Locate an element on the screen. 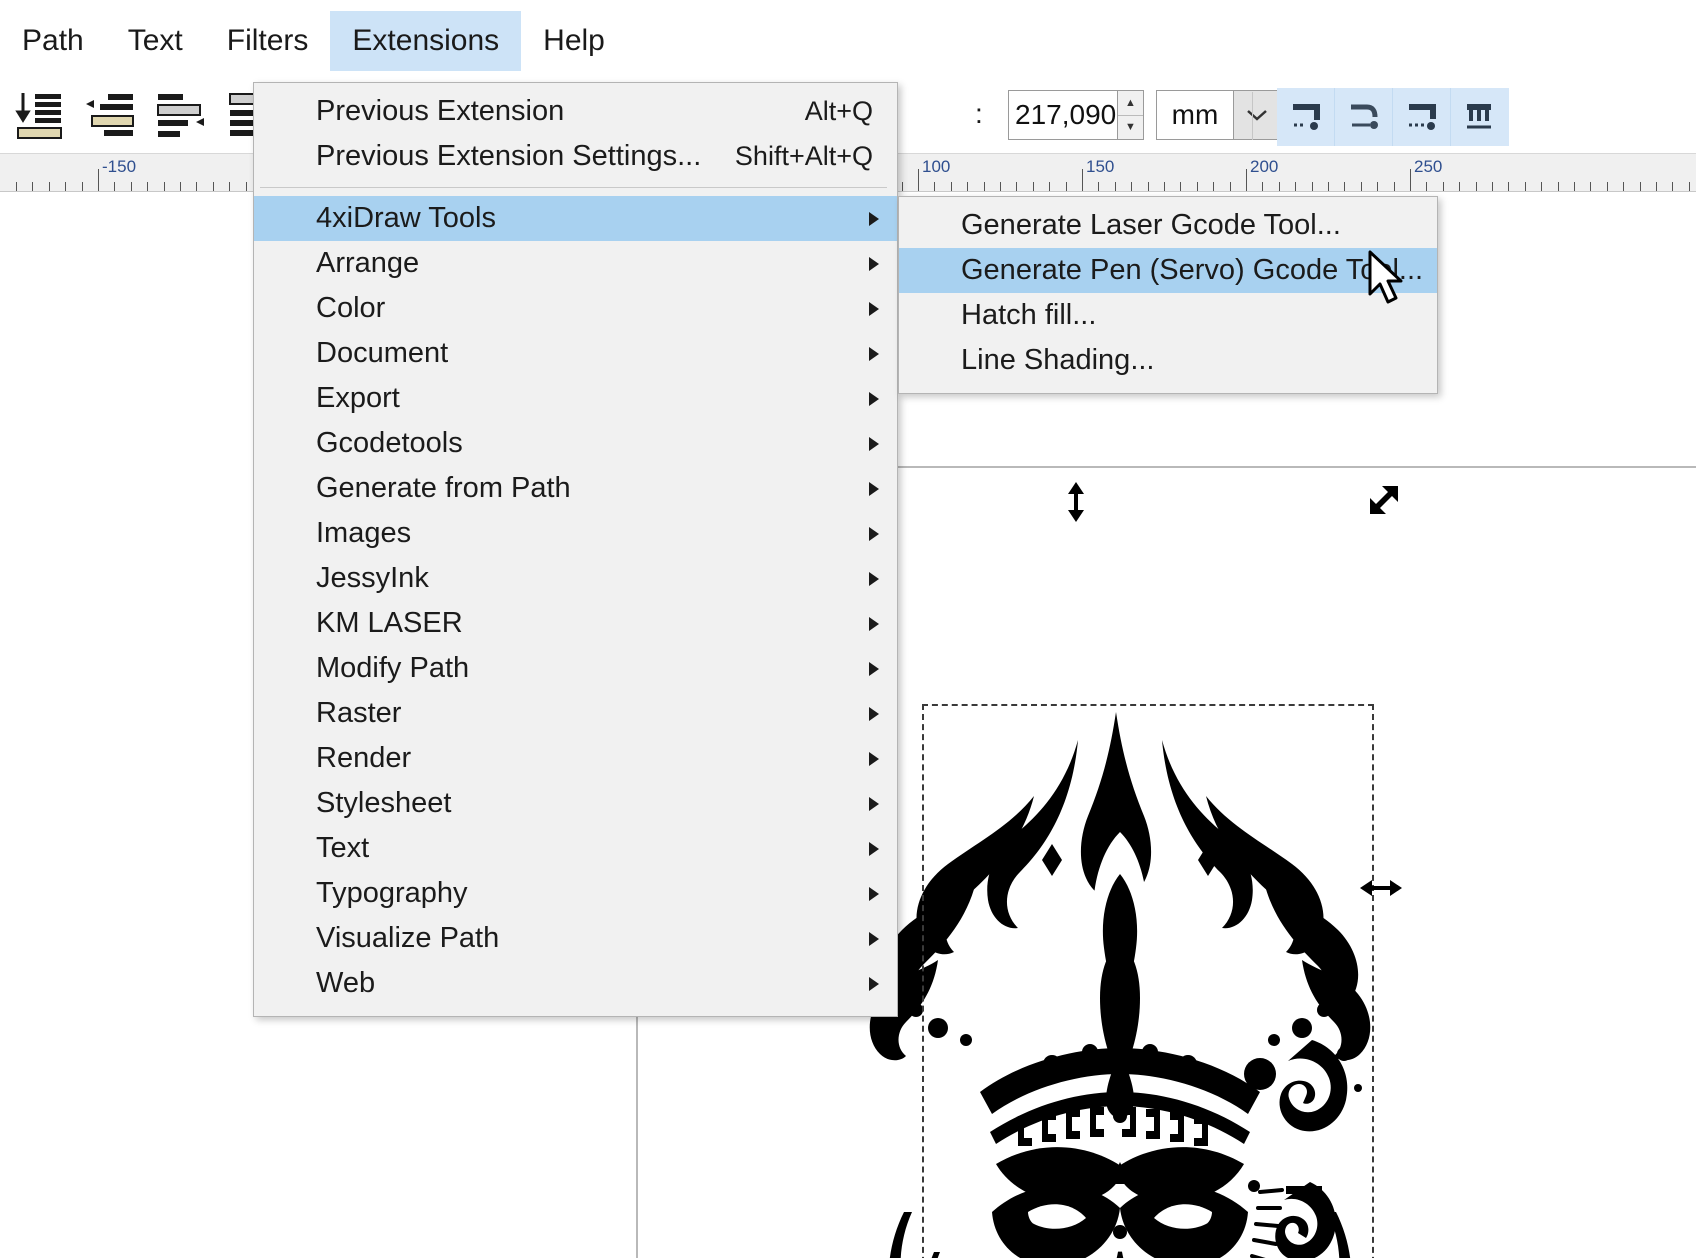 Image resolution: width=1696 pixels, height=1258 pixels. menu-item-label: KM LASER is located at coordinates (389, 623).